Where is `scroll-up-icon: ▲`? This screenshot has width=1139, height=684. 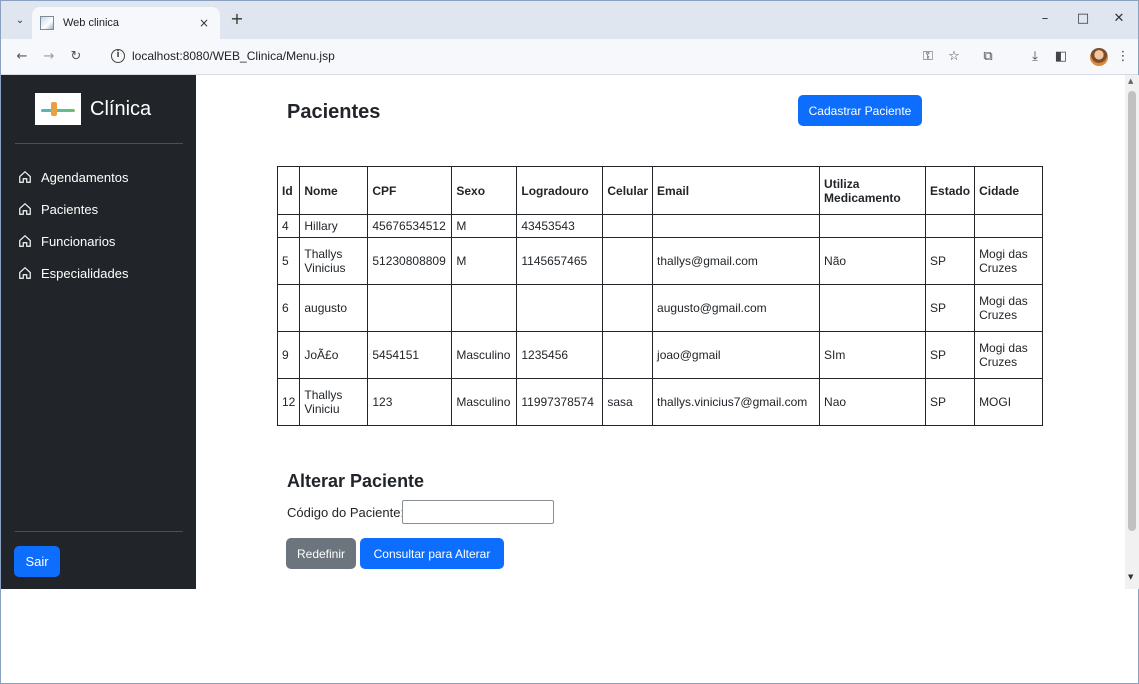 scroll-up-icon: ▲ is located at coordinates (1130, 81).